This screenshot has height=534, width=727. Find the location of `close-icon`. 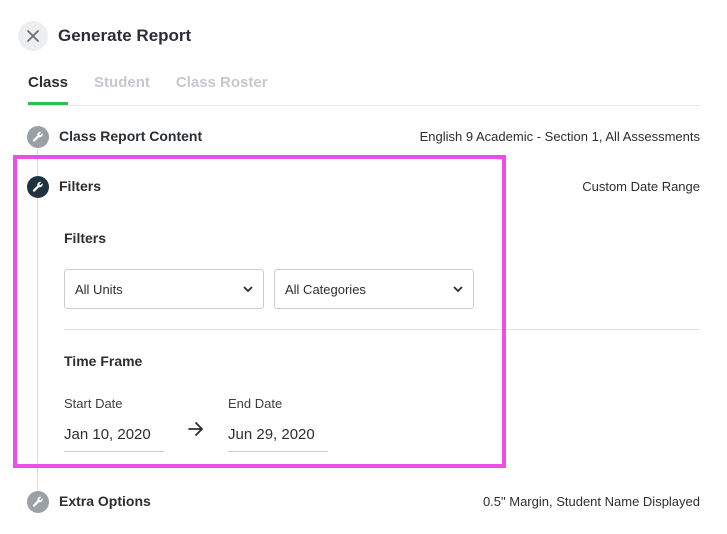

close-icon is located at coordinates (33, 36).